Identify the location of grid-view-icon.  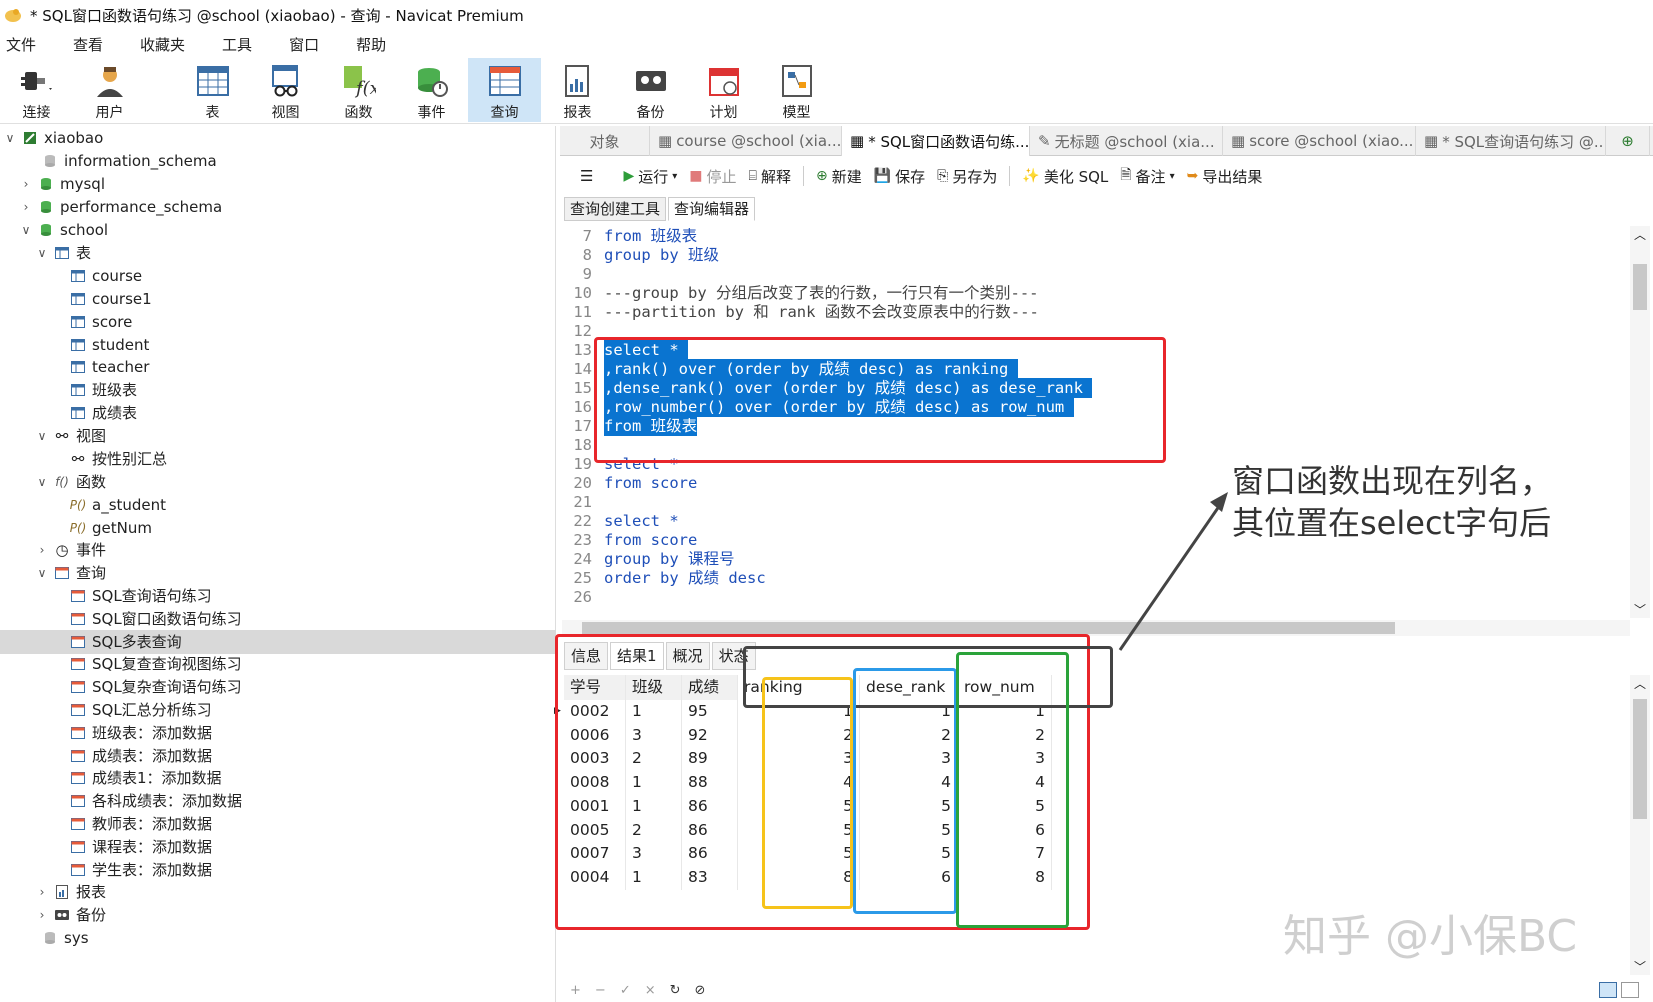
(1608, 990).